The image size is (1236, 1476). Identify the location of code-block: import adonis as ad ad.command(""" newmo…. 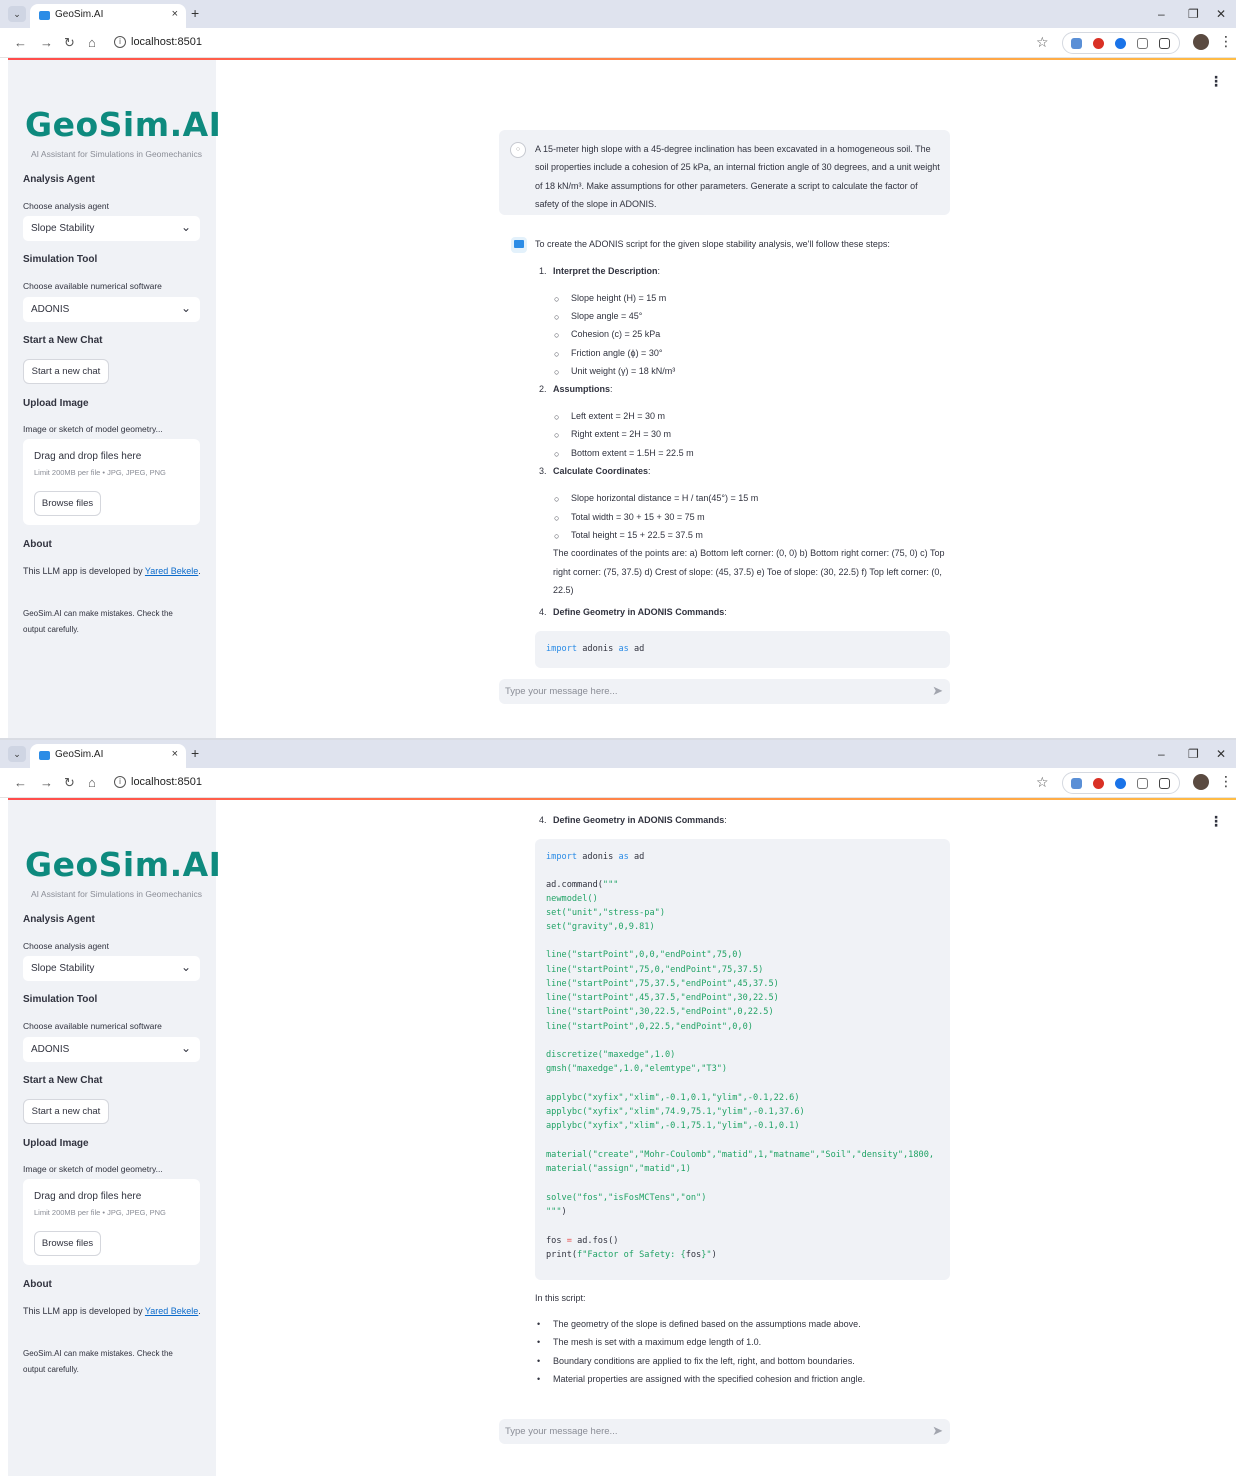
(742, 1059).